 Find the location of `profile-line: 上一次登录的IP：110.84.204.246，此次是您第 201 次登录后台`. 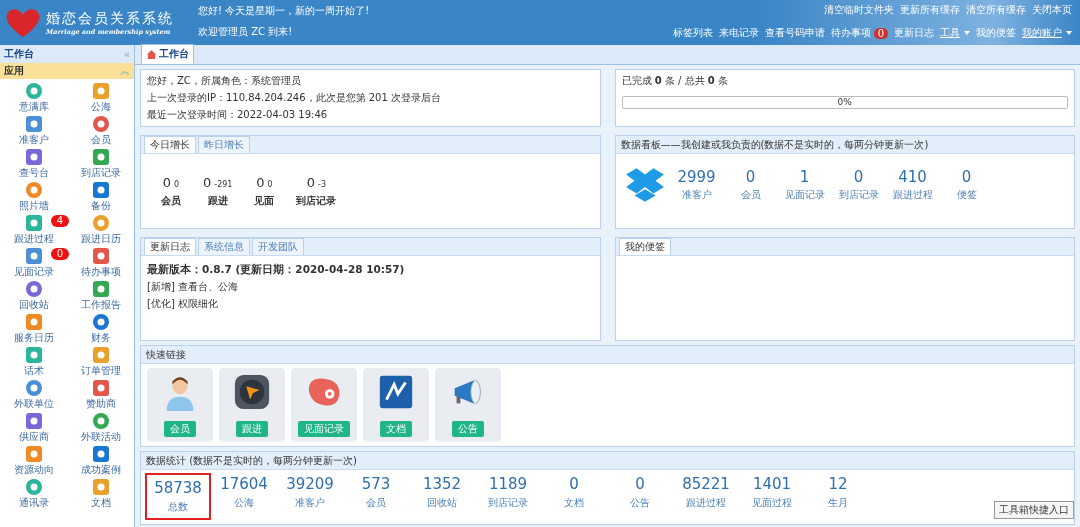

profile-line: 上一次登录的IP：110.84.204.246，此次是您第 201 次登录后台 is located at coordinates (294, 98).